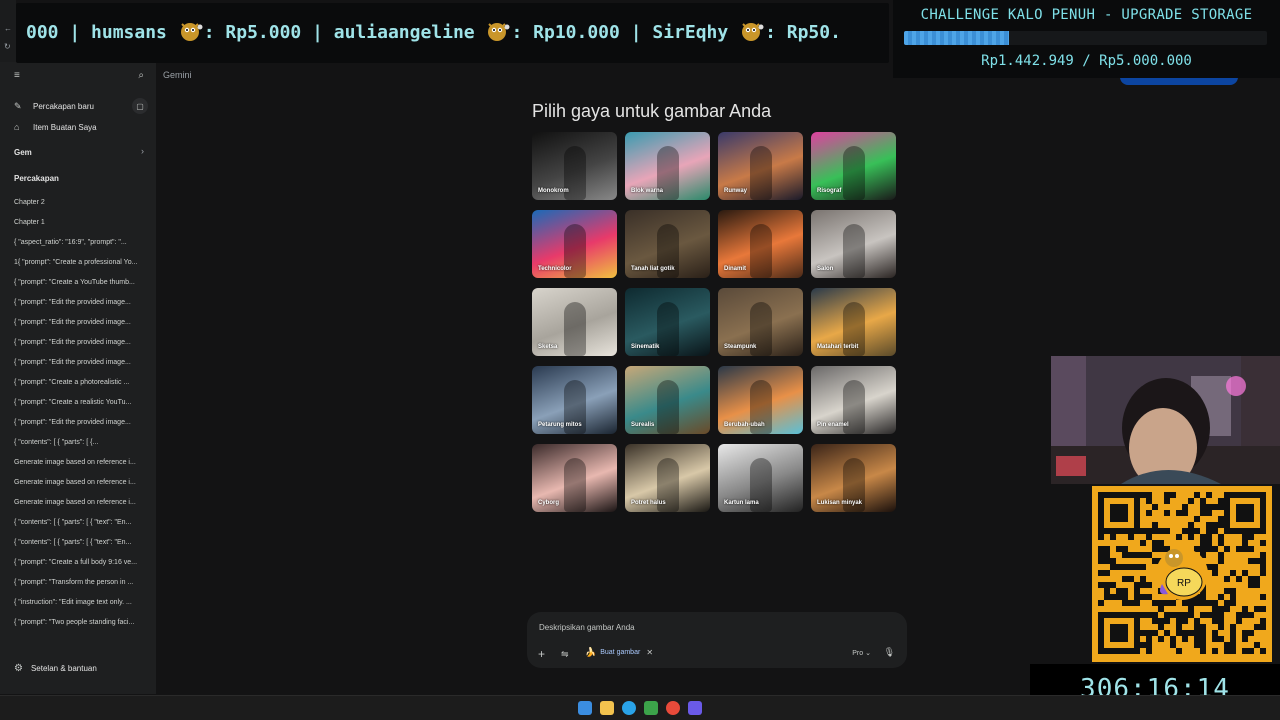 This screenshot has width=1280, height=720. Describe the element at coordinates (587, 627) in the screenshot. I see `prompt-input: Deskripsikan gambar Anda` at that location.